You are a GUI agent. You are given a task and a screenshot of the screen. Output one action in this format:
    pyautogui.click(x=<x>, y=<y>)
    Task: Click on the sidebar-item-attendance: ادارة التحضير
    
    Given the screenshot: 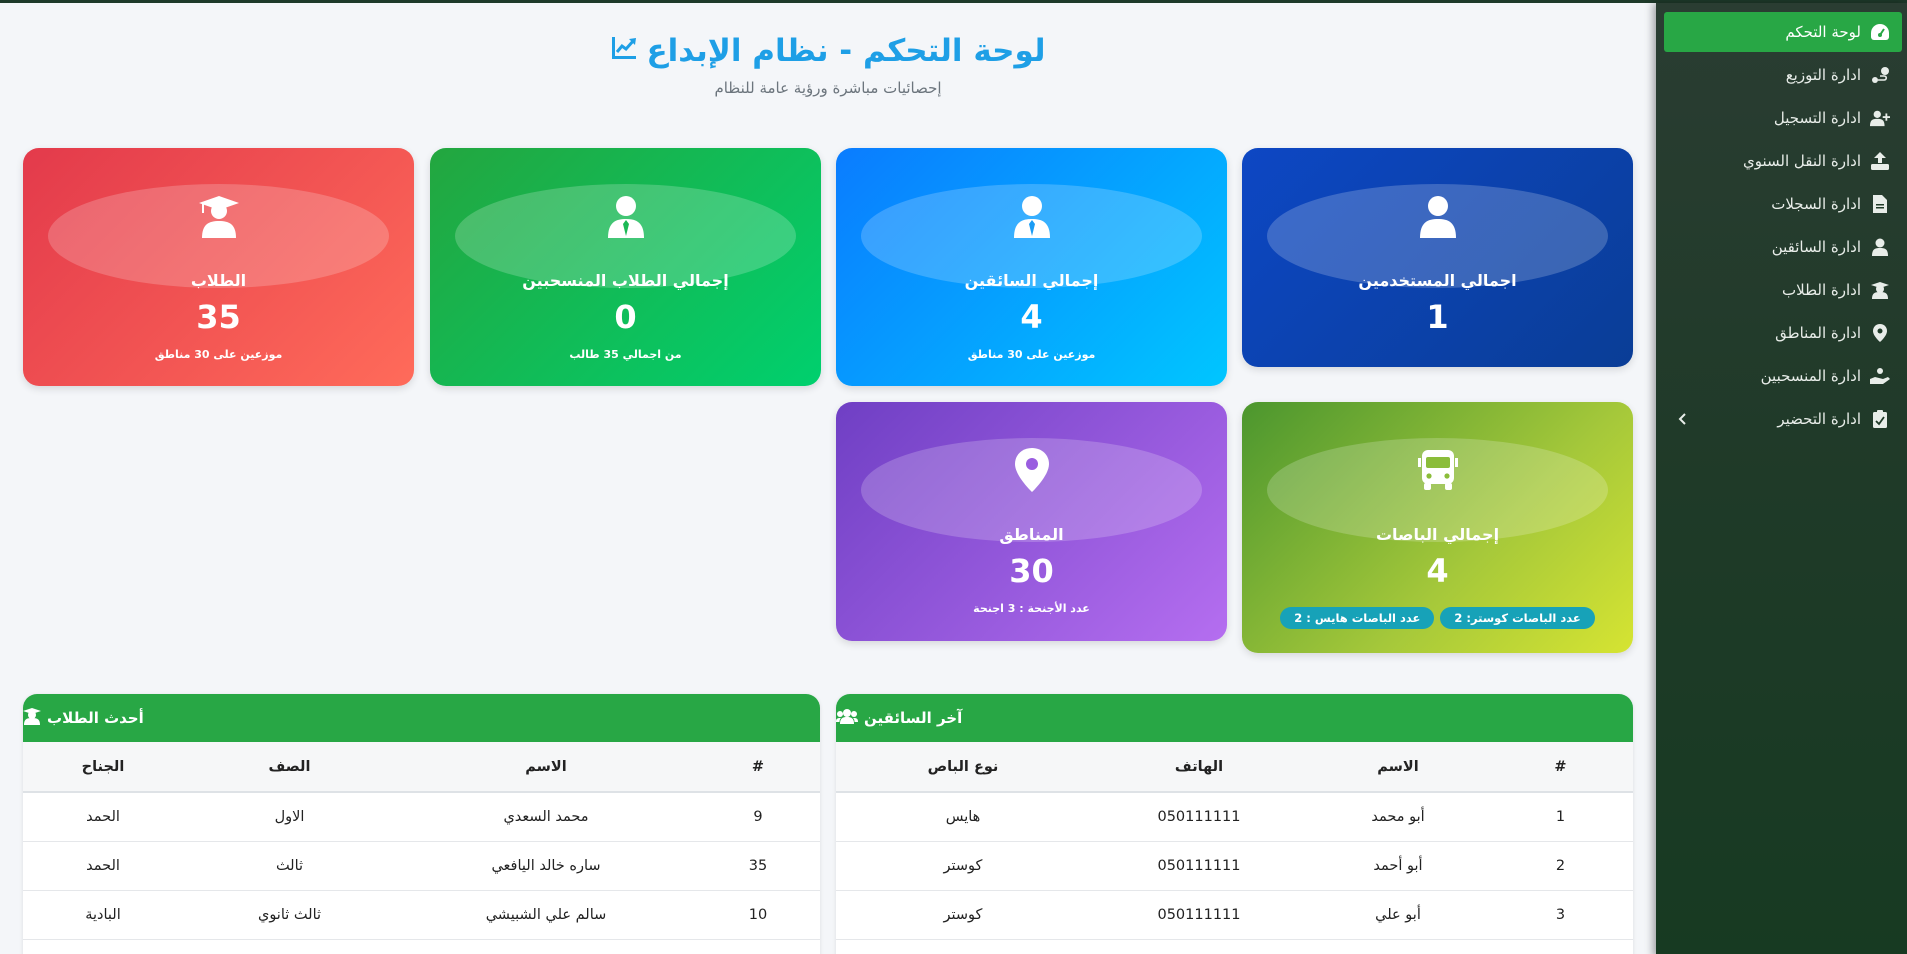 What is the action you would take?
    pyautogui.click(x=1783, y=419)
    